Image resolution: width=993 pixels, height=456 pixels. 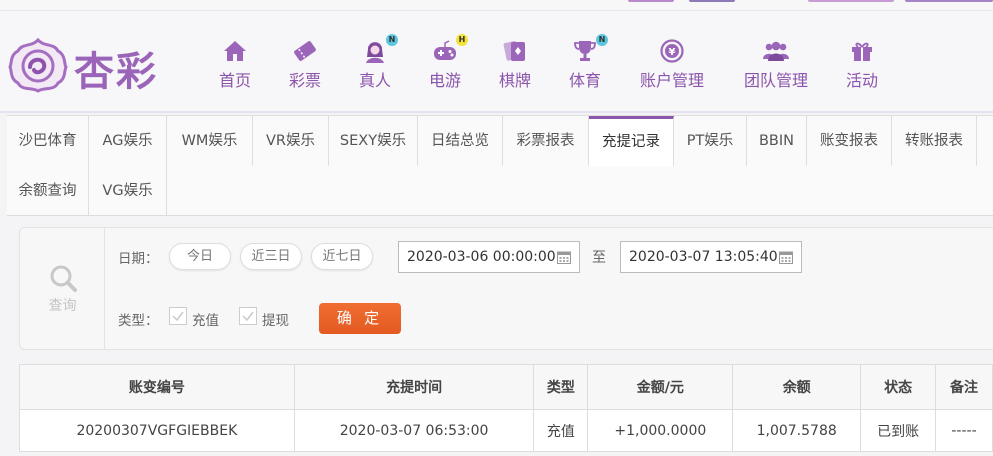 What do you see at coordinates (862, 51) in the screenshot?
I see `gift-icon` at bounding box center [862, 51].